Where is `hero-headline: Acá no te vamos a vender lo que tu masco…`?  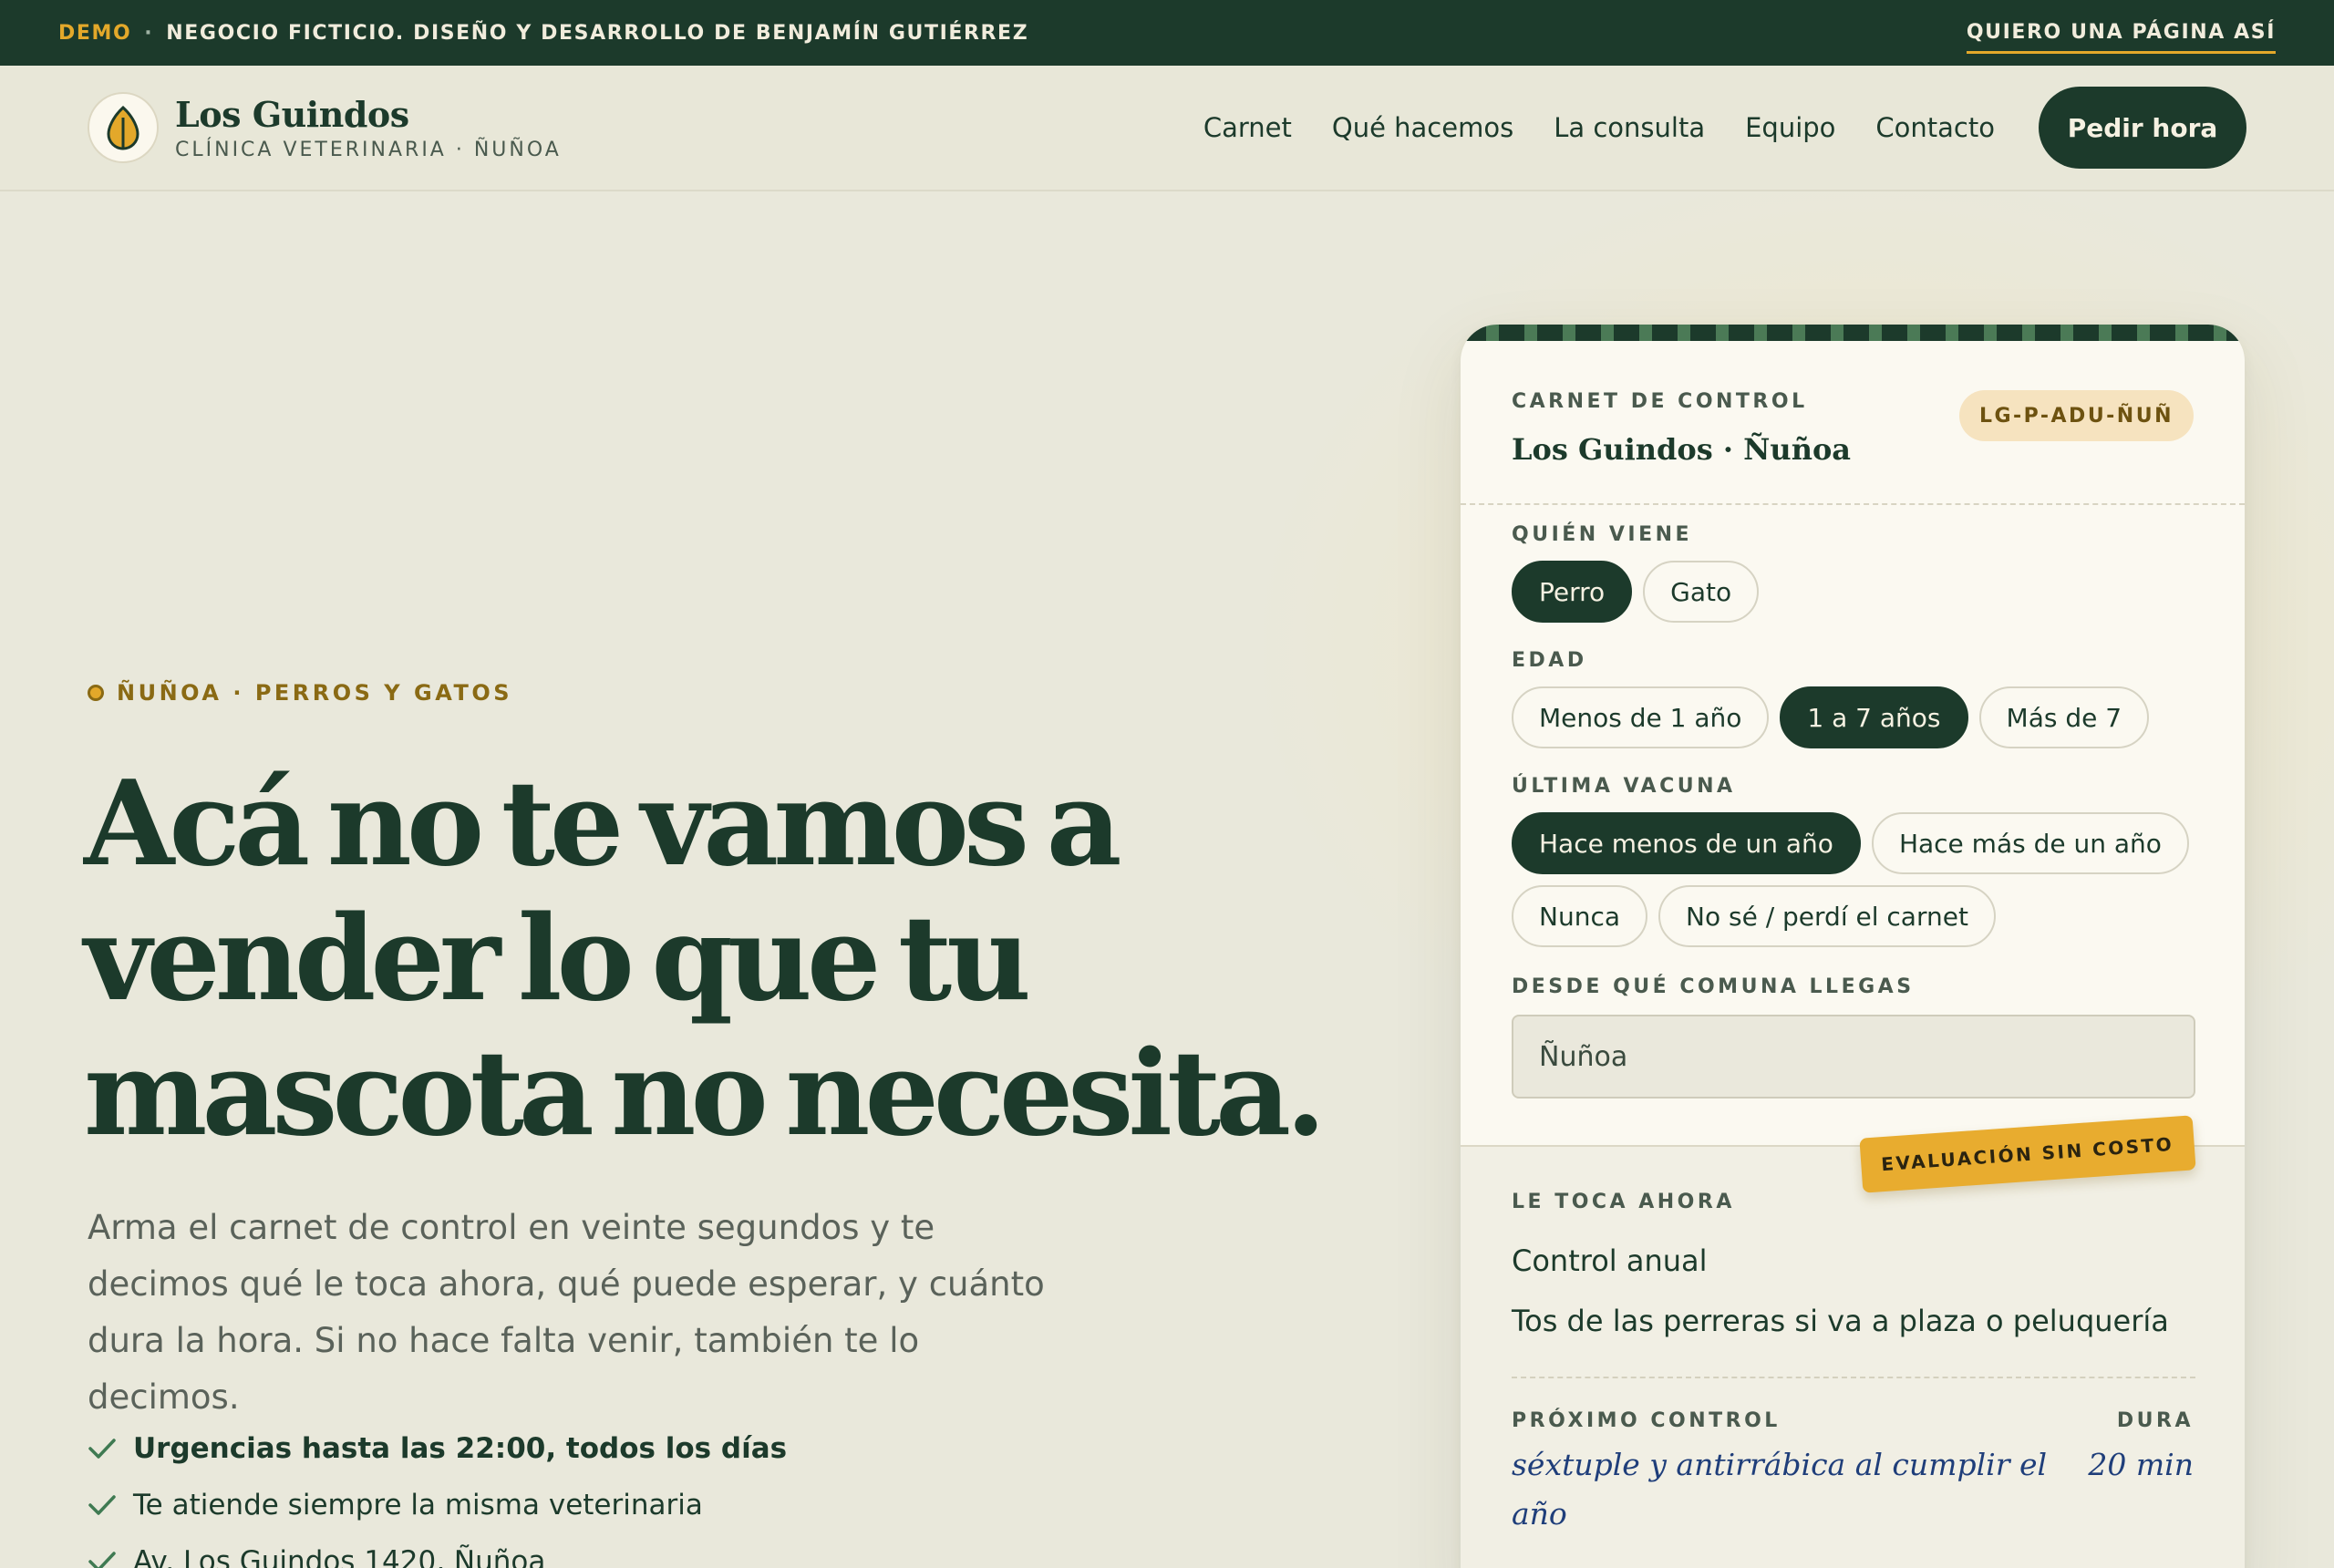 hero-headline: Acá no te vamos a vender lo que tu masco… is located at coordinates (706, 959).